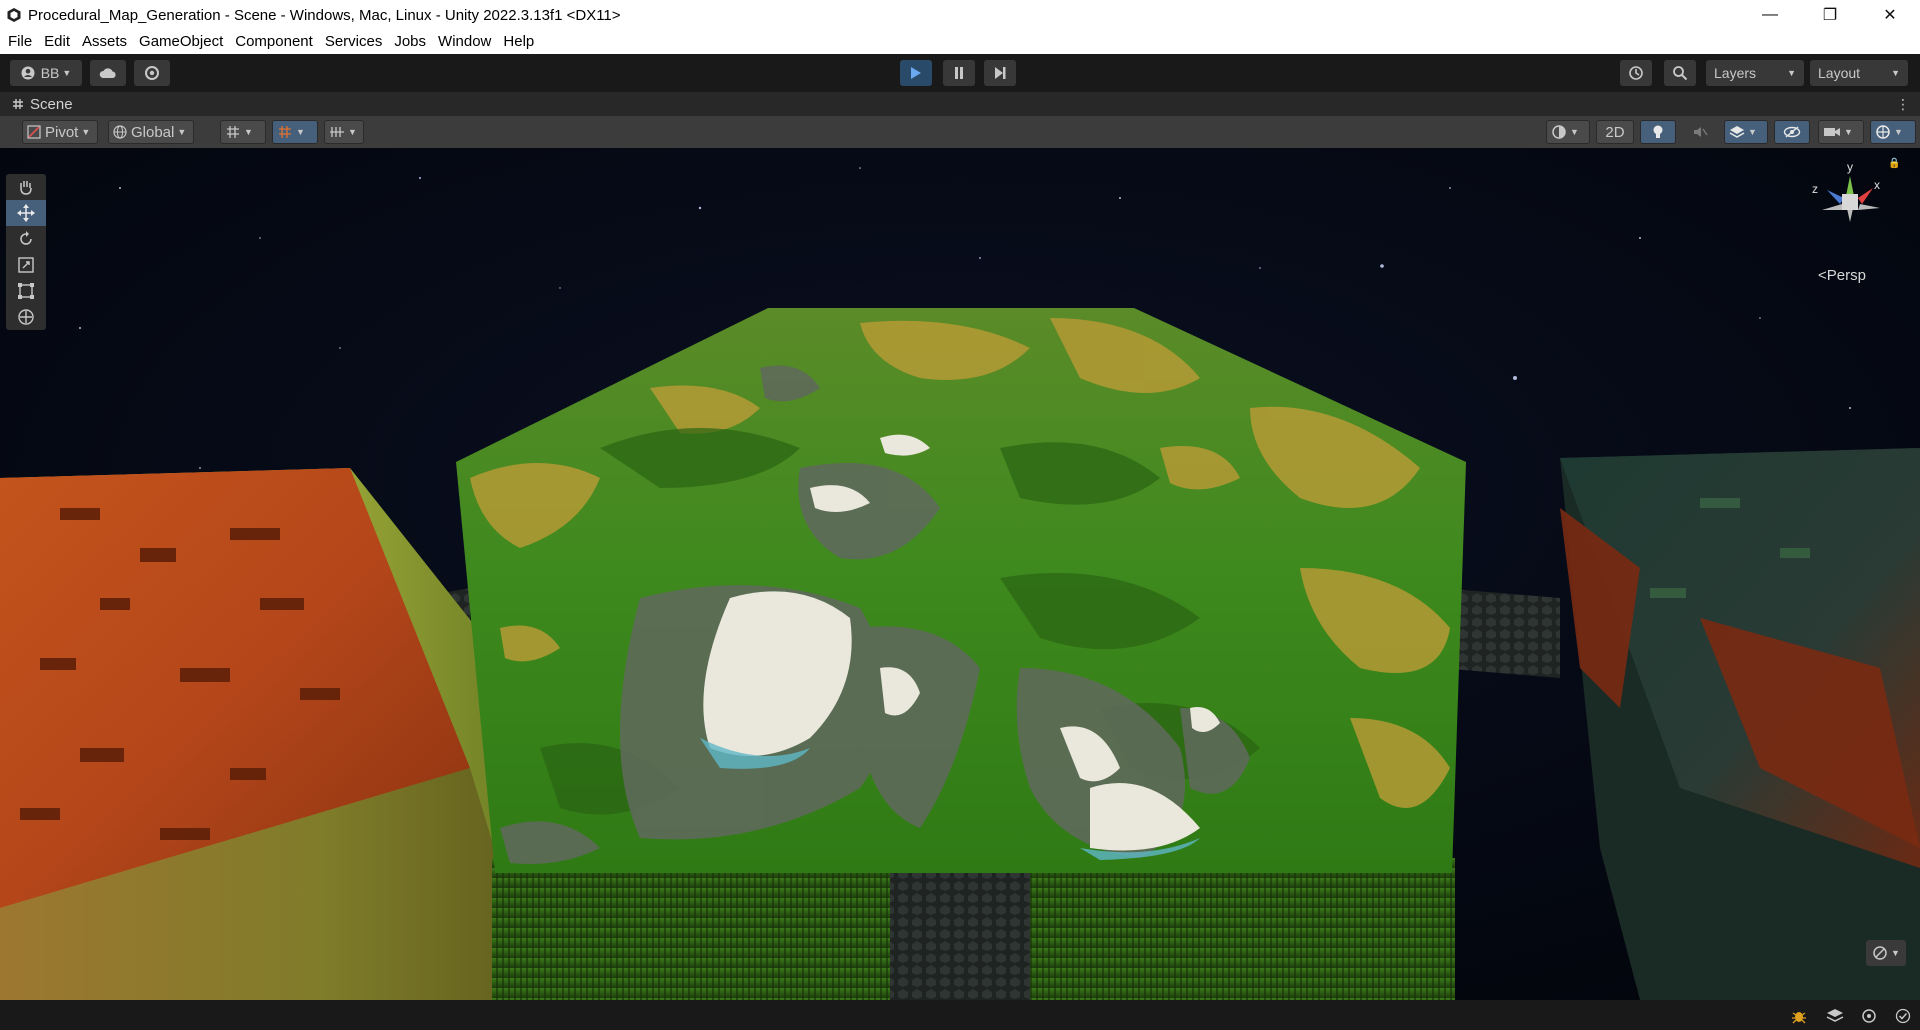  I want to click on menu-jobs: Jobs, so click(410, 42).